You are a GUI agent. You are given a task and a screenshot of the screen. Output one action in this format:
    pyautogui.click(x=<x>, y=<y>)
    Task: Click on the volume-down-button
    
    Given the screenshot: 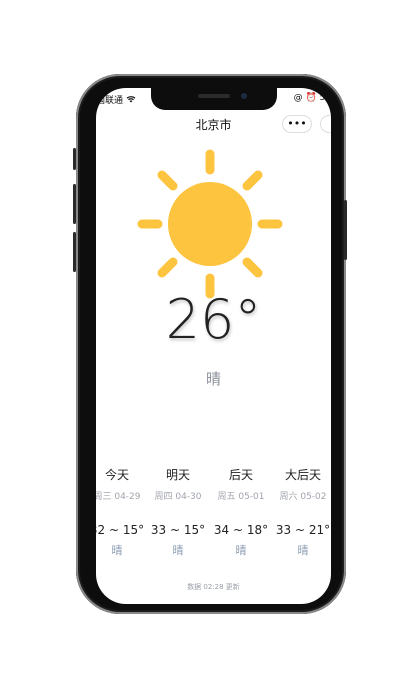 What is the action you would take?
    pyautogui.click(x=74, y=252)
    